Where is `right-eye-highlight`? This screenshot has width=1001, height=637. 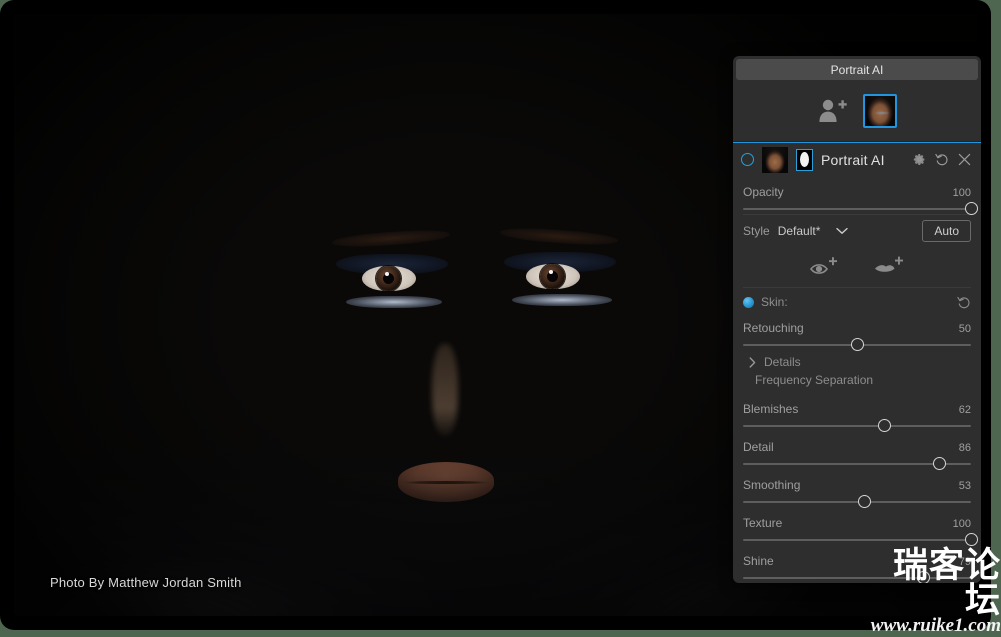
right-eye-highlight is located at coordinates (551, 272).